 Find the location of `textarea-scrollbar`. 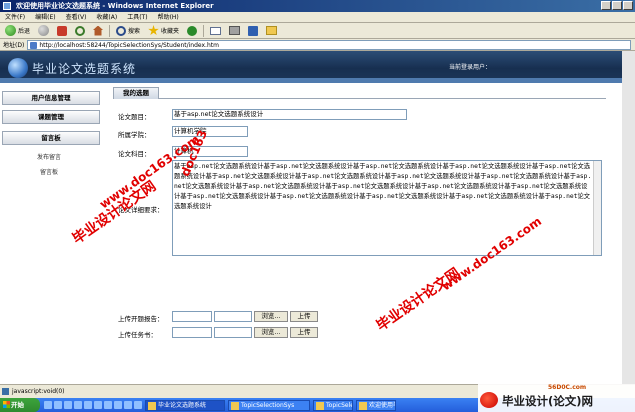

textarea-scrollbar is located at coordinates (597, 208).